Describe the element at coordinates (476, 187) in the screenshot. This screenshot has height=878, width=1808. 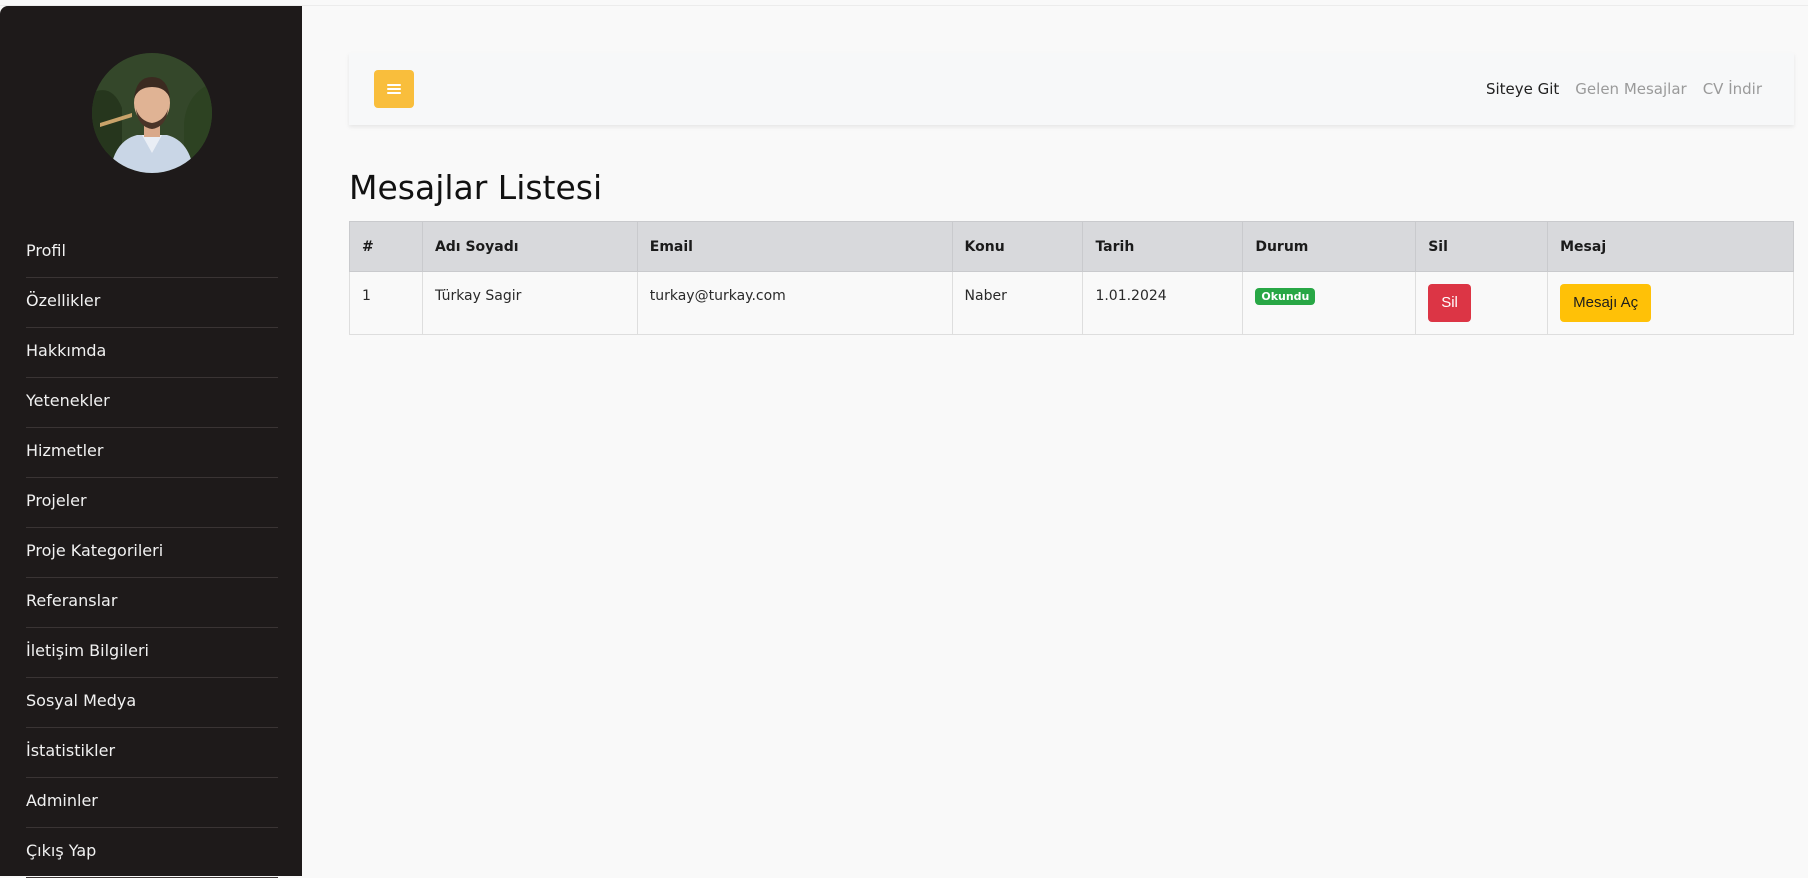
I see `page-title: Mesajlar Listesi` at that location.